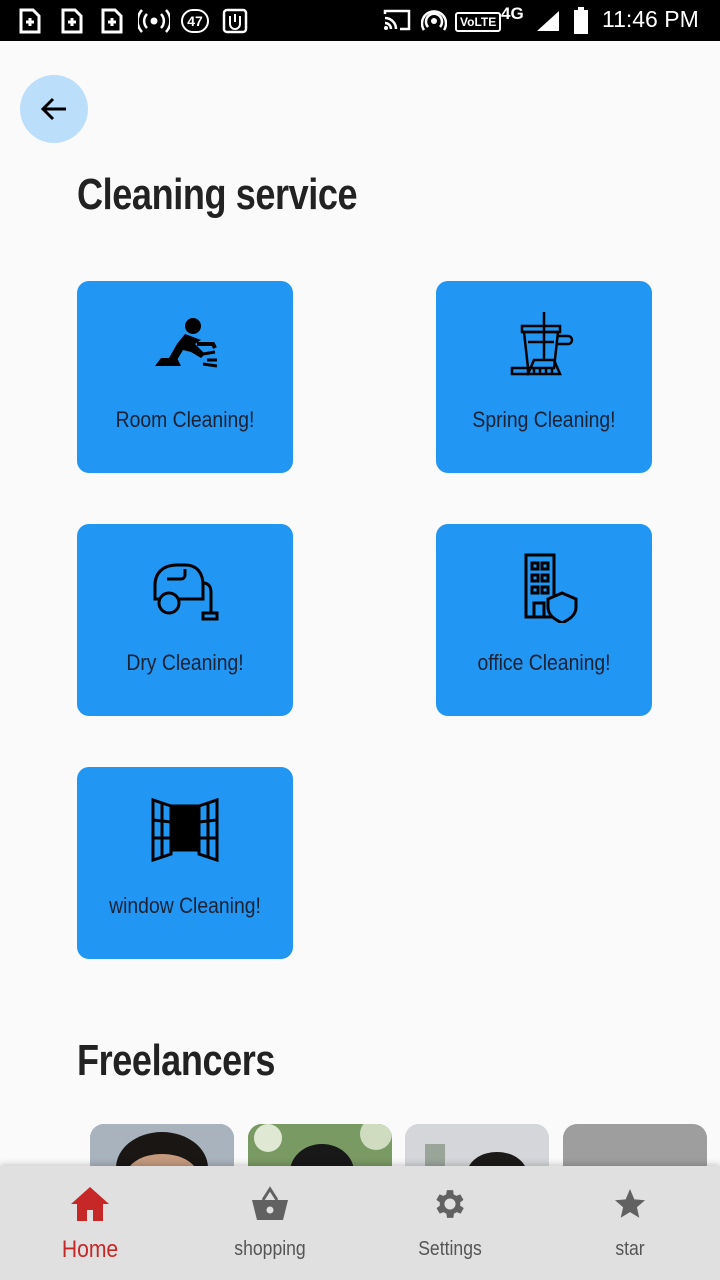 The height and width of the screenshot is (1280, 720). What do you see at coordinates (397, 20) in the screenshot?
I see `cast-icon` at bounding box center [397, 20].